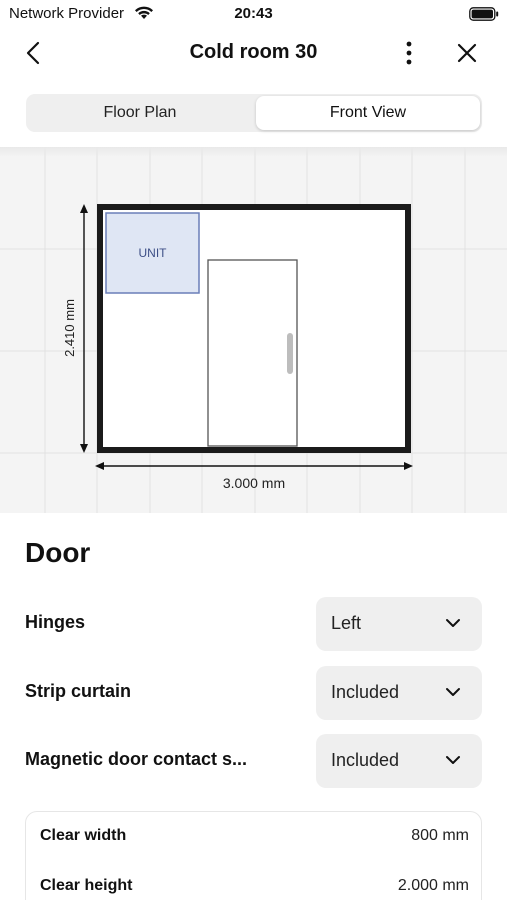 This screenshot has height=900, width=507. What do you see at coordinates (84, 328) in the screenshot?
I see `height-dimension` at bounding box center [84, 328].